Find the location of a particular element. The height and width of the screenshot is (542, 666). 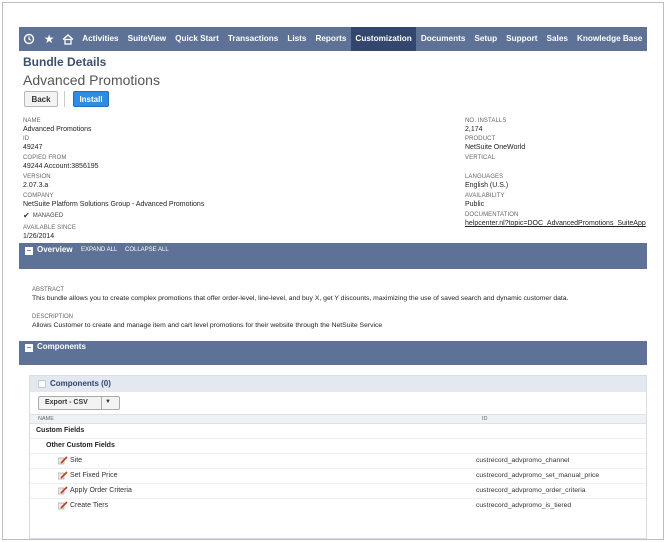

nav-reports: Reports is located at coordinates (331, 39).